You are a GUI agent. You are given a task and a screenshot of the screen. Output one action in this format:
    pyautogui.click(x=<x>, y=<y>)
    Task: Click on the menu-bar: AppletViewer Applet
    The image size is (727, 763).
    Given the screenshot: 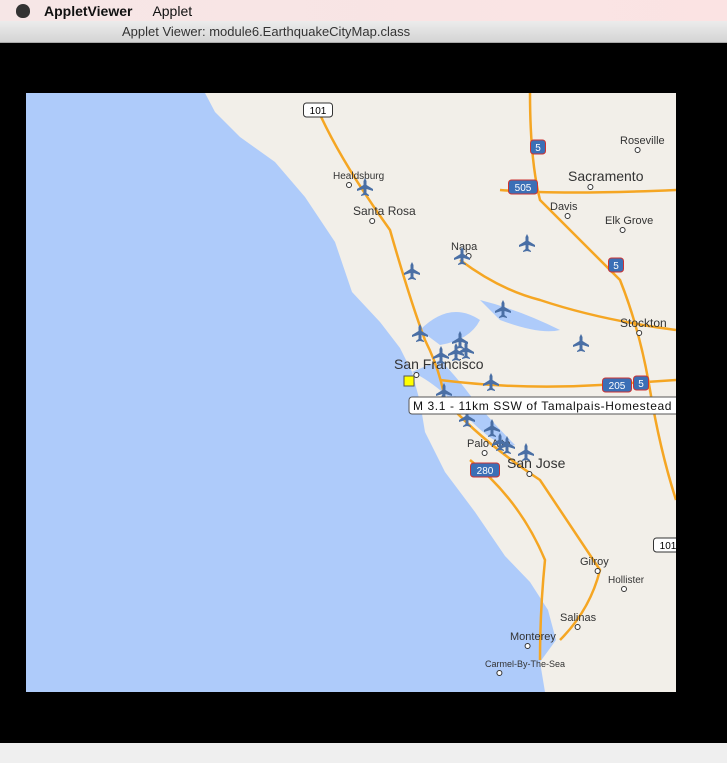 What is the action you would take?
    pyautogui.click(x=363, y=10)
    